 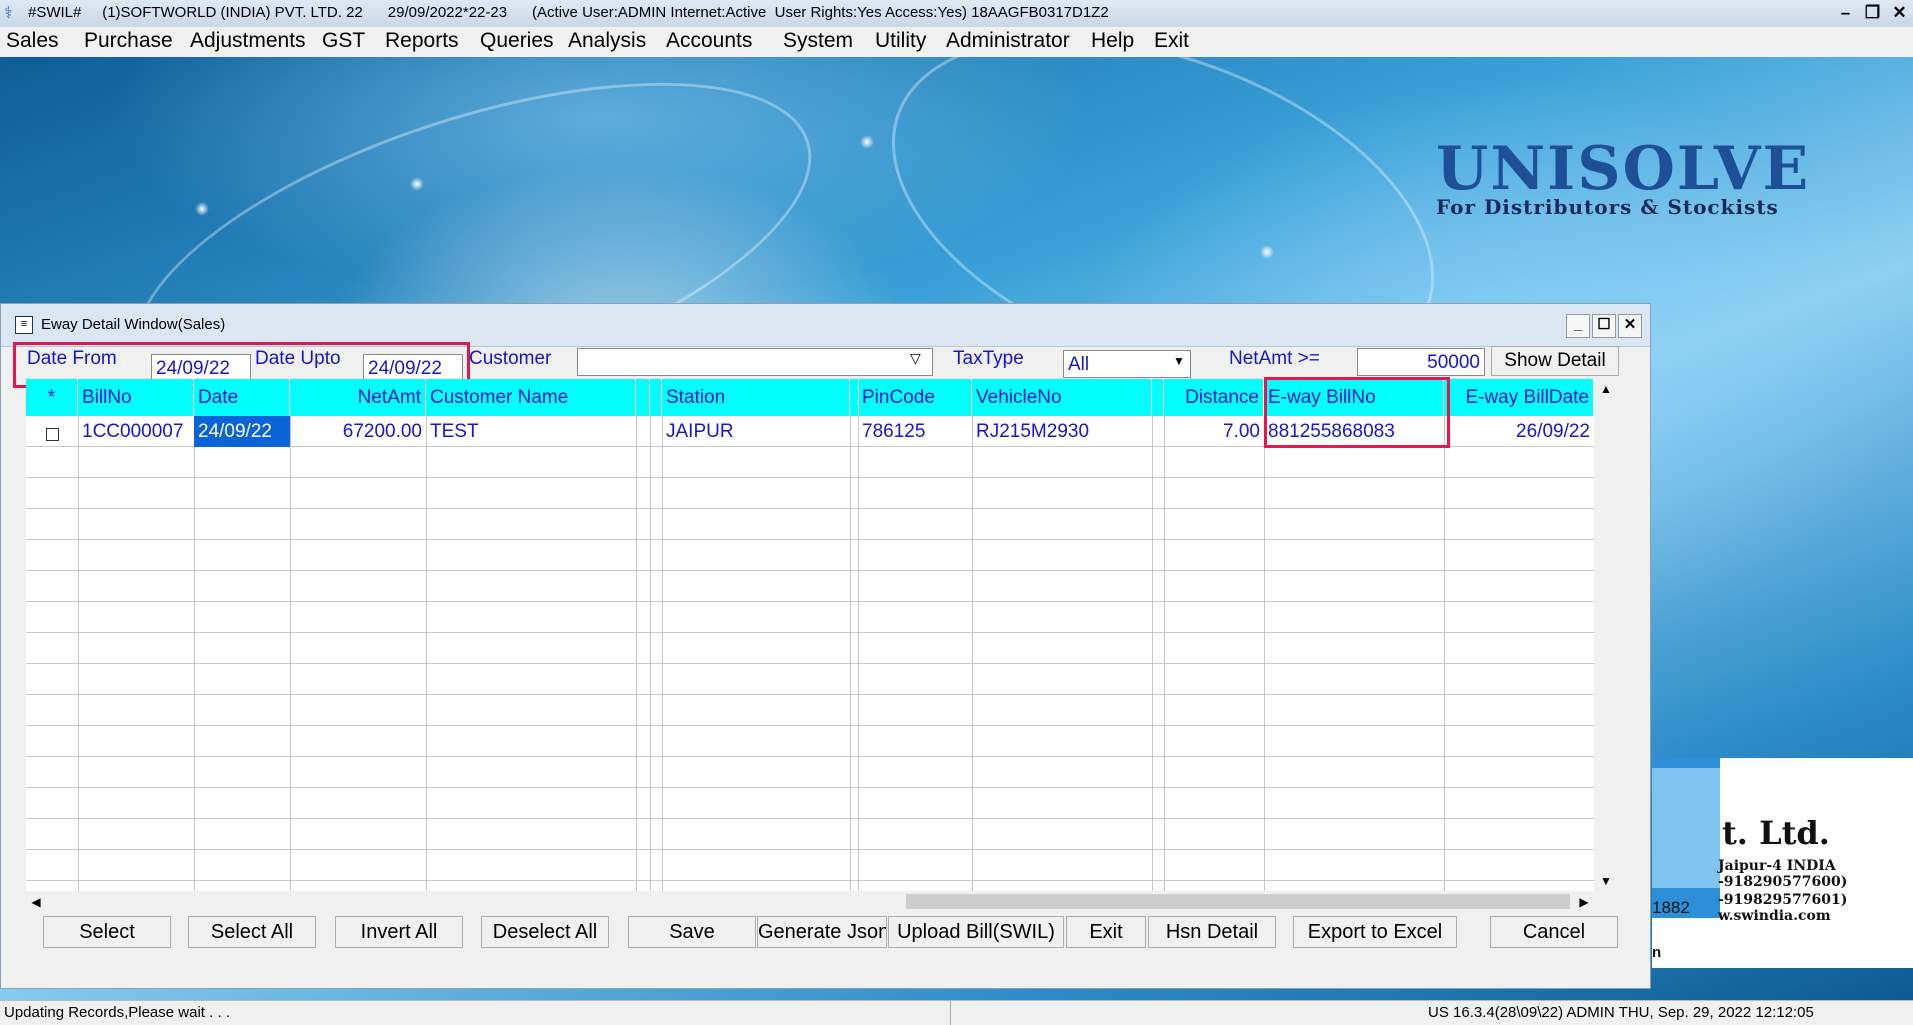 What do you see at coordinates (1657, 952) in the screenshot?
I see `company-text: n` at bounding box center [1657, 952].